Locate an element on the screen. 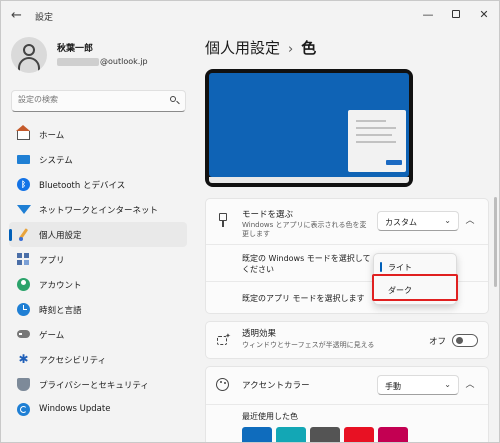 This screenshot has width=500, height=443. mode-dropdown: カスタム ⌄ is located at coordinates (418, 221).